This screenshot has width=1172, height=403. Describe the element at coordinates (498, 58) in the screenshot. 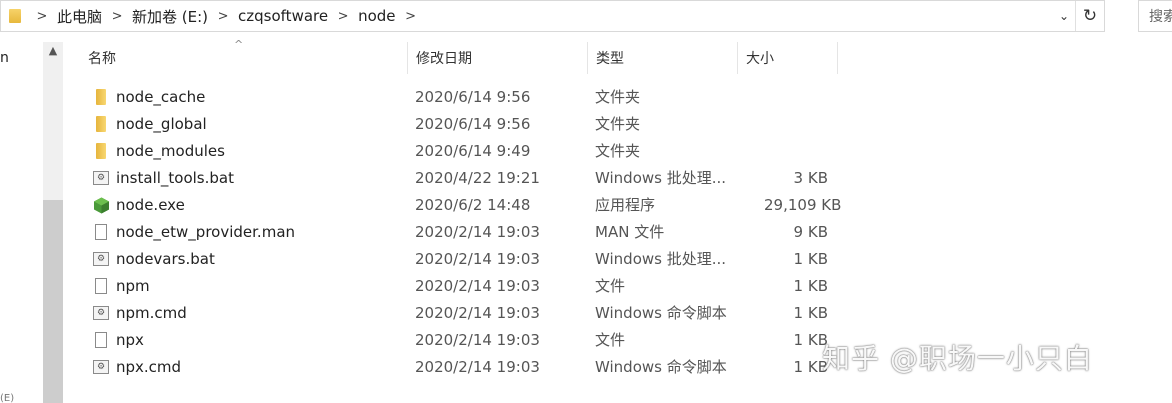

I see `column-date: 修改日期` at that location.